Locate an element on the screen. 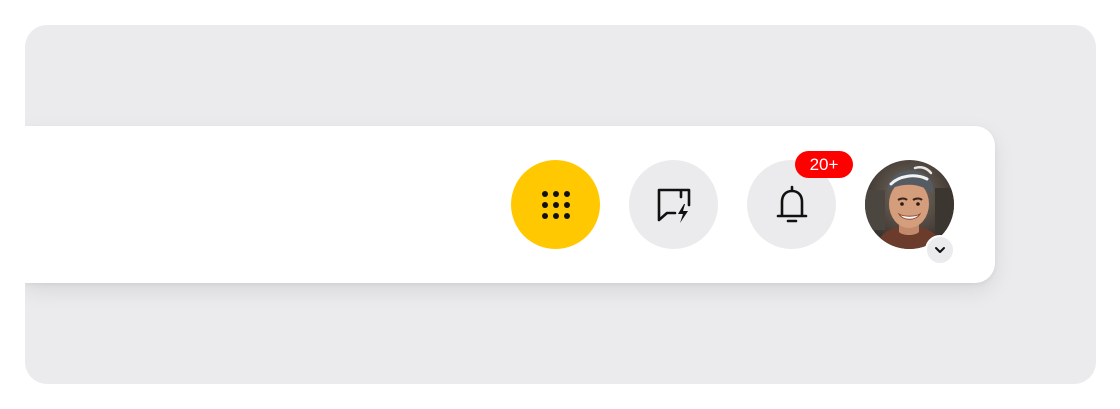 This screenshot has height=409, width=1120. apps-menu-button is located at coordinates (555, 204).